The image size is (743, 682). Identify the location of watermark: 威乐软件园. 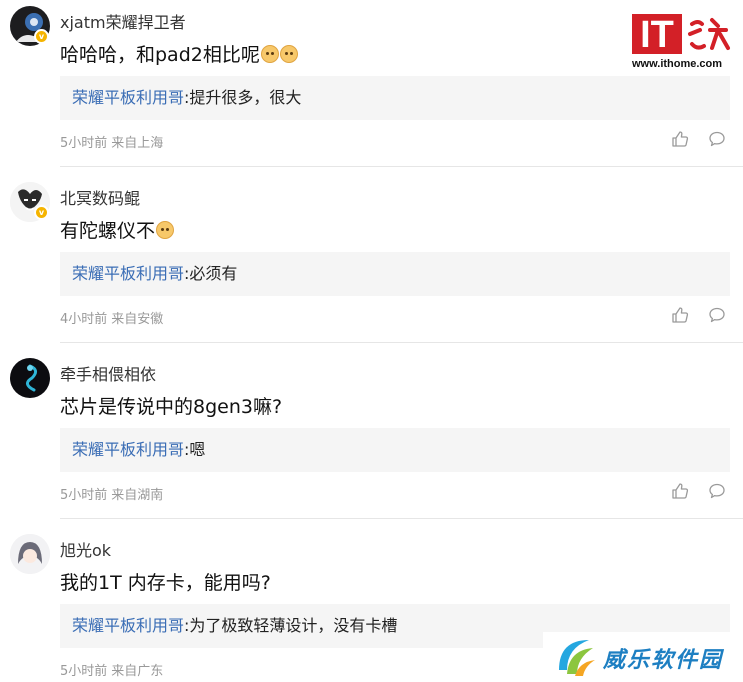
(643, 657).